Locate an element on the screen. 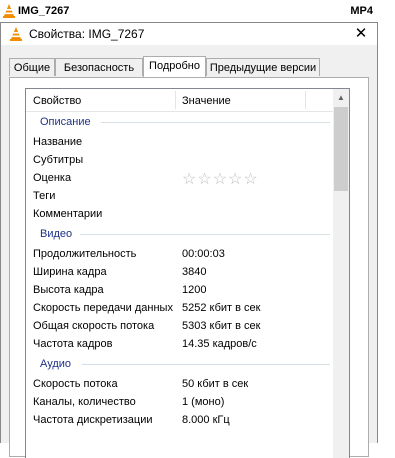 The height and width of the screenshot is (458, 395). property-value: 5252 кбит в сек is located at coordinates (221, 308).